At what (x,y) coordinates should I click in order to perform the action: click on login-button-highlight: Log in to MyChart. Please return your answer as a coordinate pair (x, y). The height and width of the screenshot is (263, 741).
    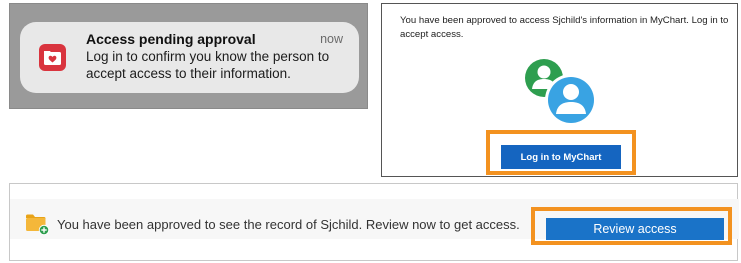
    Looking at the image, I should click on (561, 152).